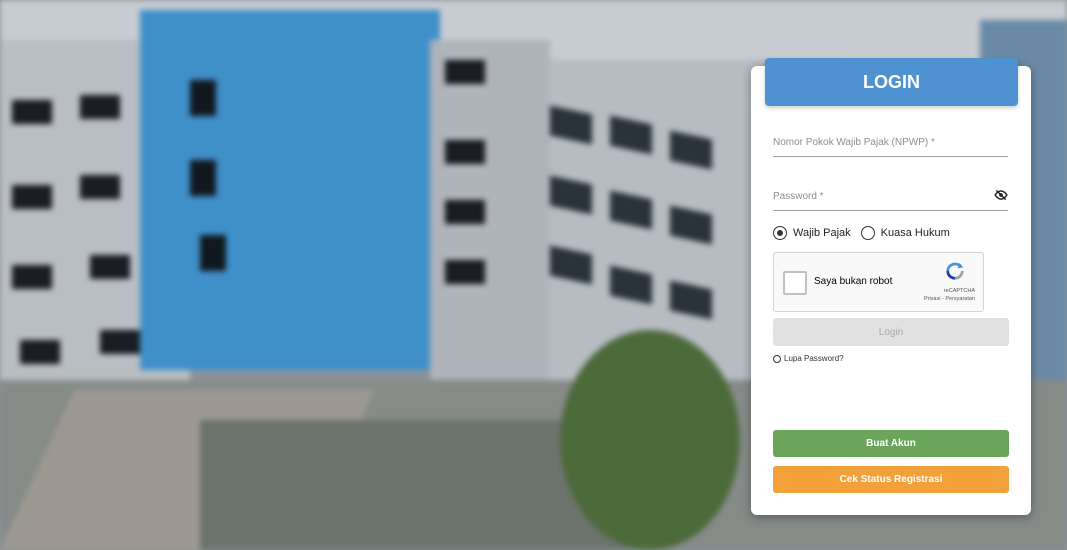 This screenshot has height=550, width=1067. I want to click on radio-unselected-indicator, so click(867, 233).